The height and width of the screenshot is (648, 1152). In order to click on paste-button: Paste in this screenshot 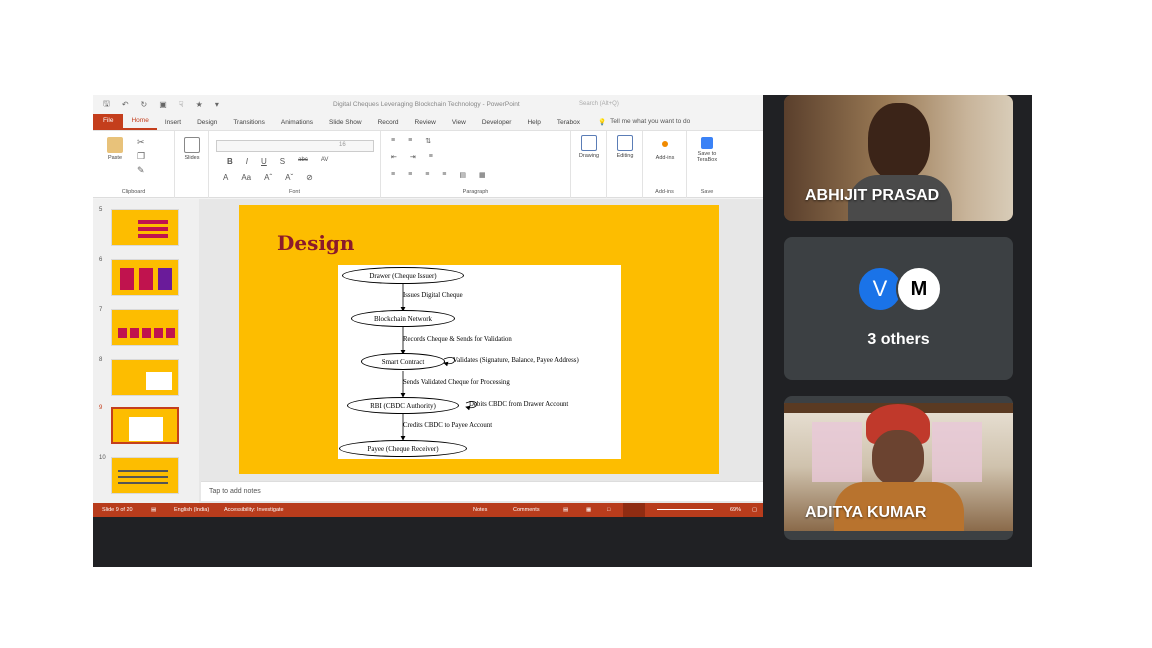, I will do `click(115, 149)`.